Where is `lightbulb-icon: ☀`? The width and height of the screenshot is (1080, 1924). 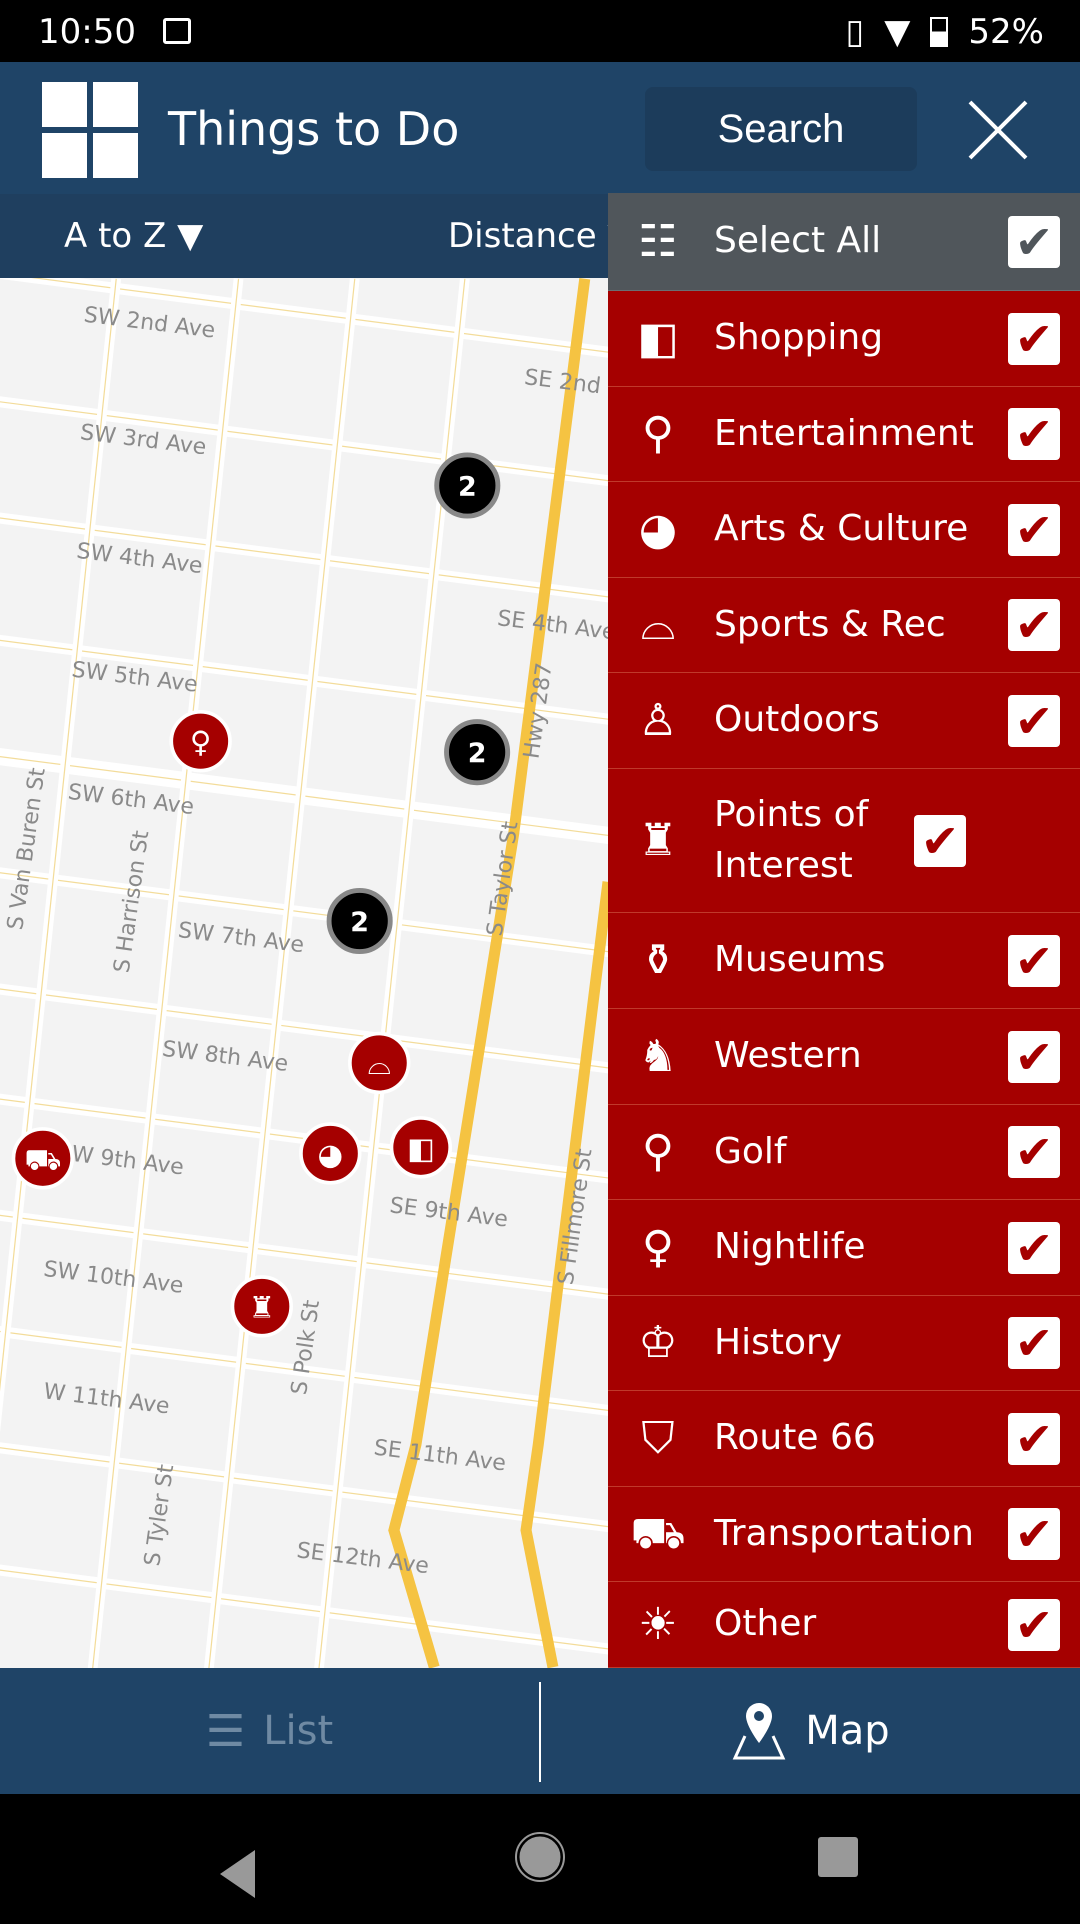 lightbulb-icon: ☀ is located at coordinates (658, 1624).